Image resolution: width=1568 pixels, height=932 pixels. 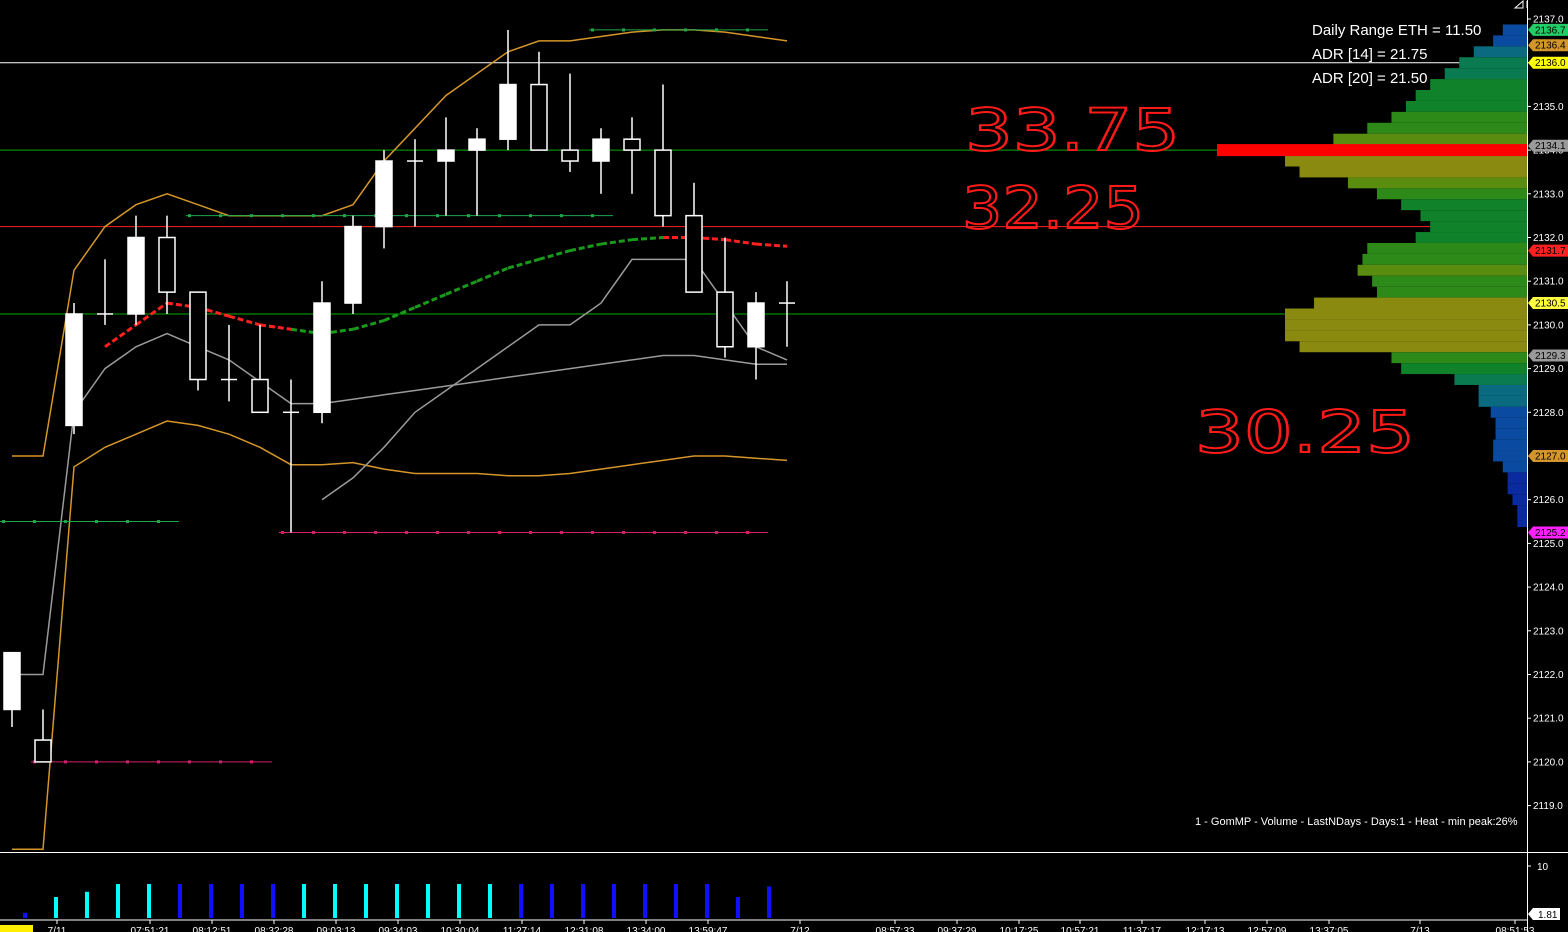 What do you see at coordinates (1548, 355) in the screenshot?
I see `price-tag: 2129.3` at bounding box center [1548, 355].